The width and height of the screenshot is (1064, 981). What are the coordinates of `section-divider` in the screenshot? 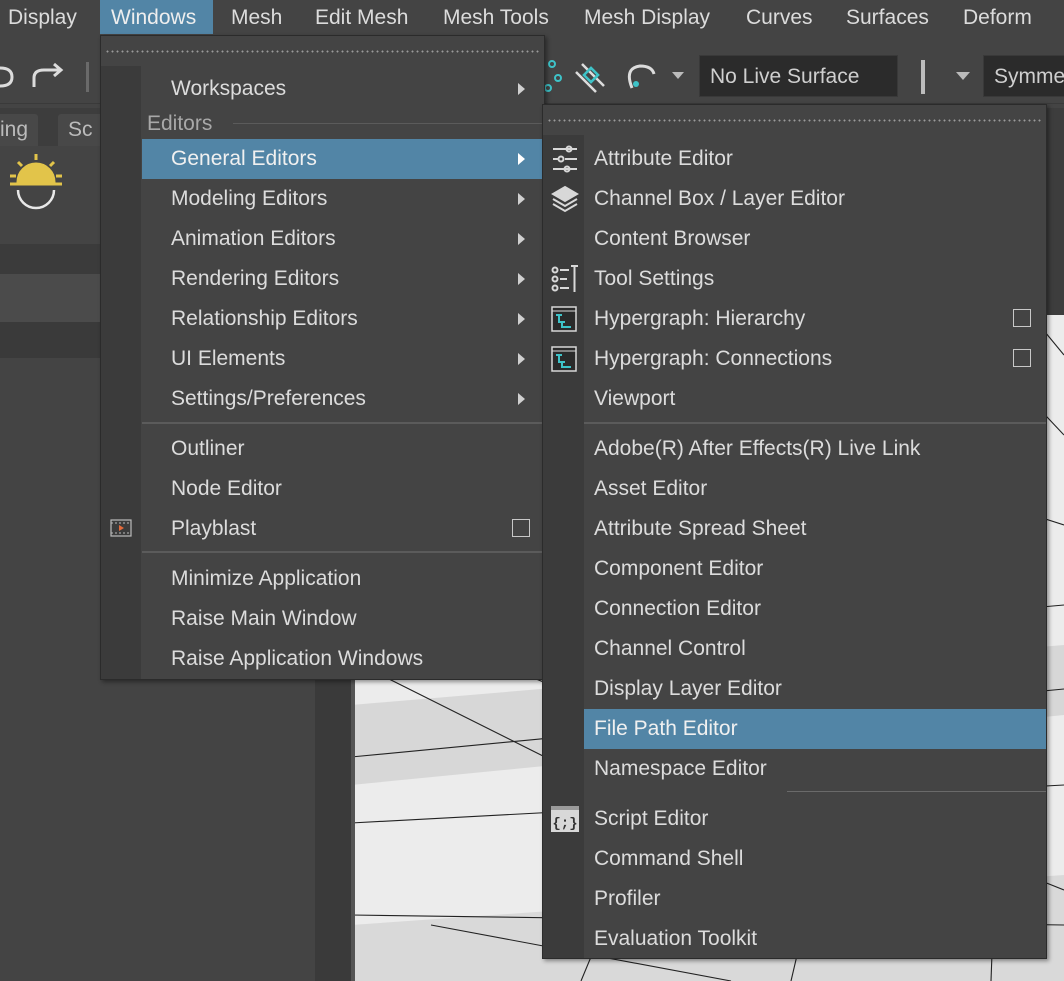 It's located at (388, 123).